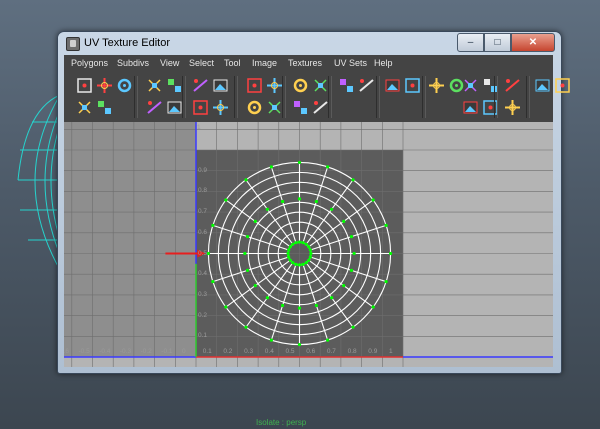 The width and height of the screenshot is (600, 429). What do you see at coordinates (290, 351) in the screenshot?
I see `u-tick-label: 0.5` at bounding box center [290, 351].